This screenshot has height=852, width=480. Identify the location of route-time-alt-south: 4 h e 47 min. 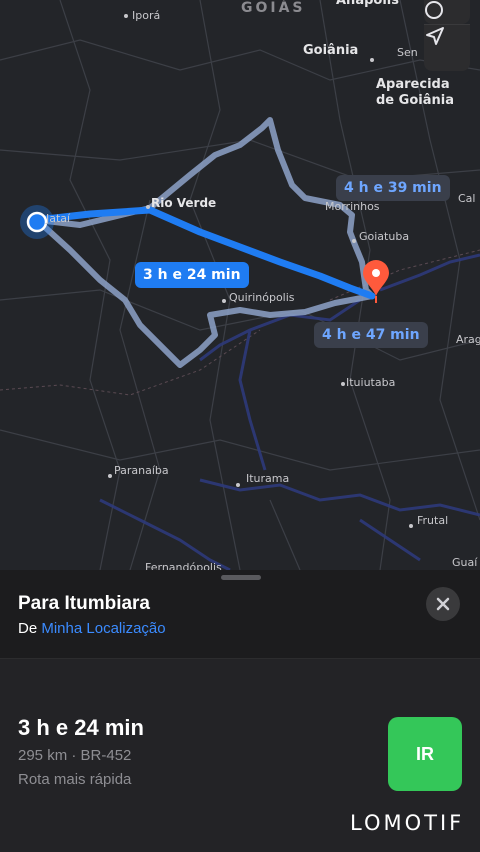
(371, 335).